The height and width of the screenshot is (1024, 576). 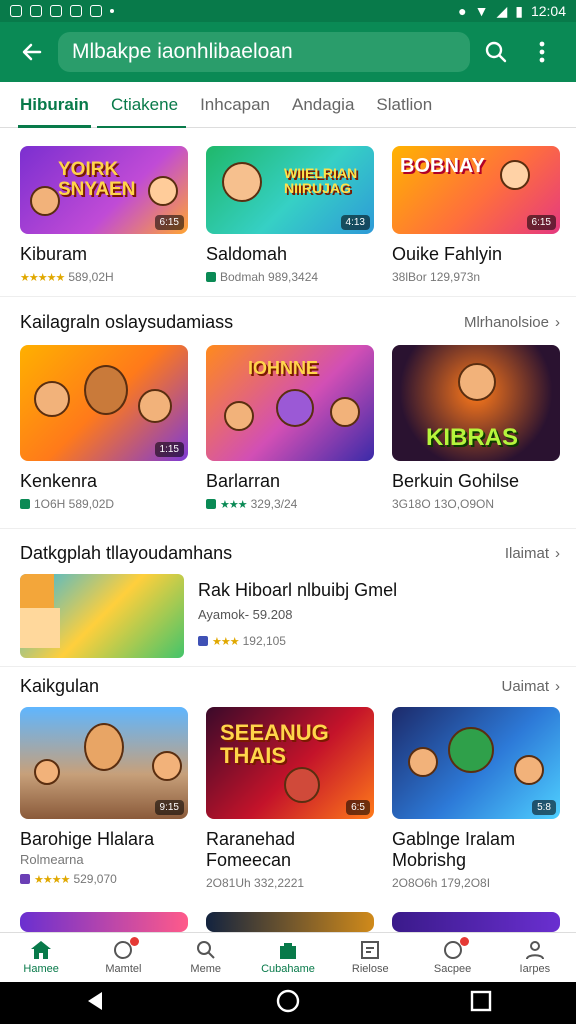 What do you see at coordinates (123, 956) in the screenshot?
I see `nav-games: Mamtel` at bounding box center [123, 956].